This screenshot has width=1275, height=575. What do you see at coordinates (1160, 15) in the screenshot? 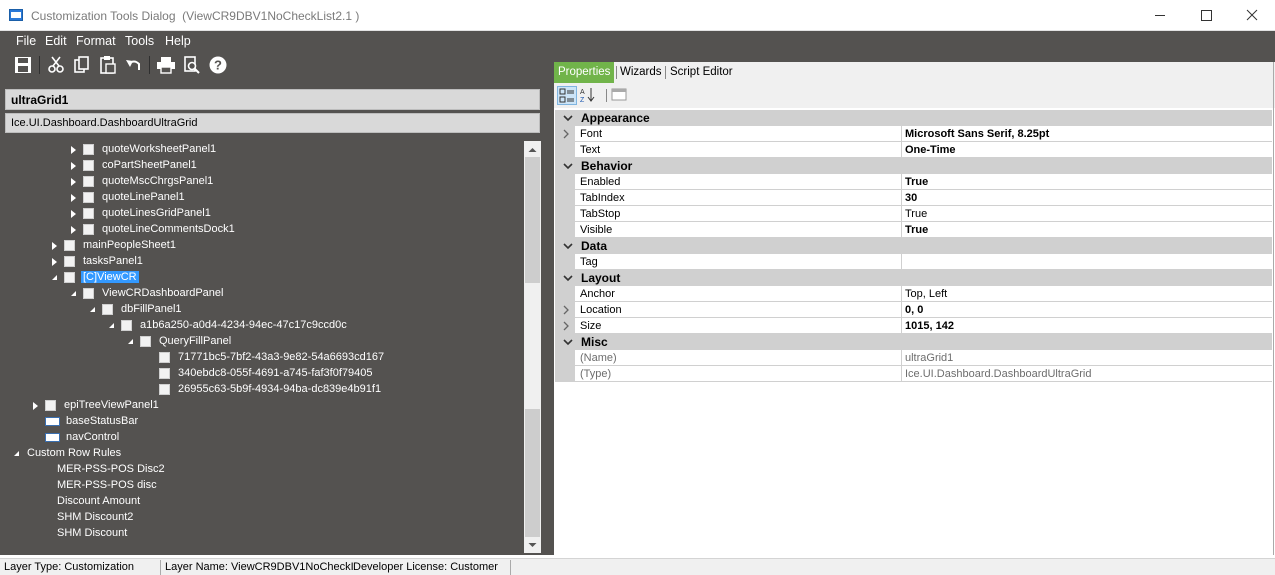
I see `minimize-button` at bounding box center [1160, 15].